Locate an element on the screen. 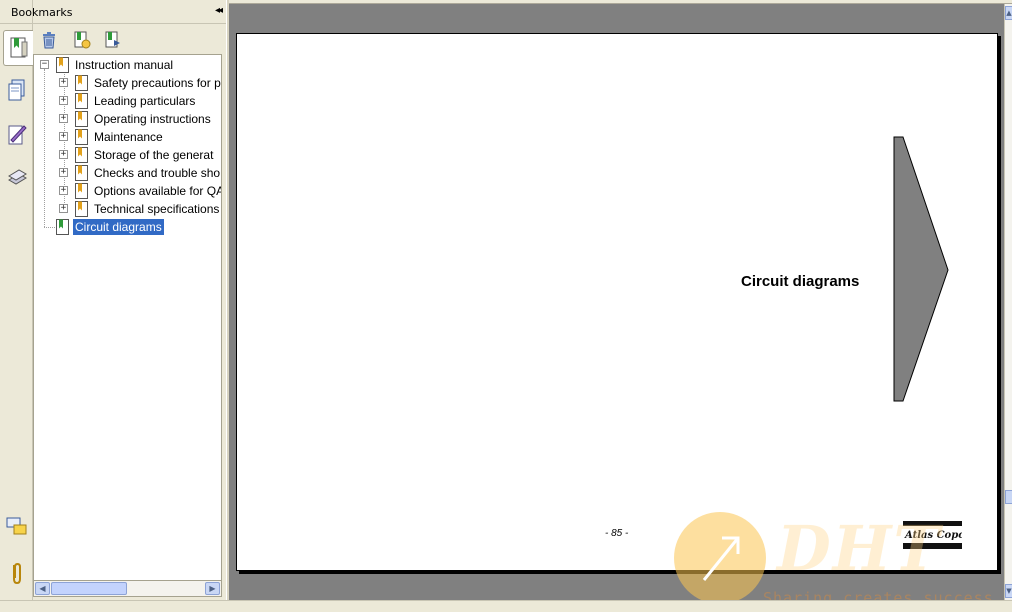 The height and width of the screenshot is (612, 1012). comments-icon is located at coordinates (17, 527).